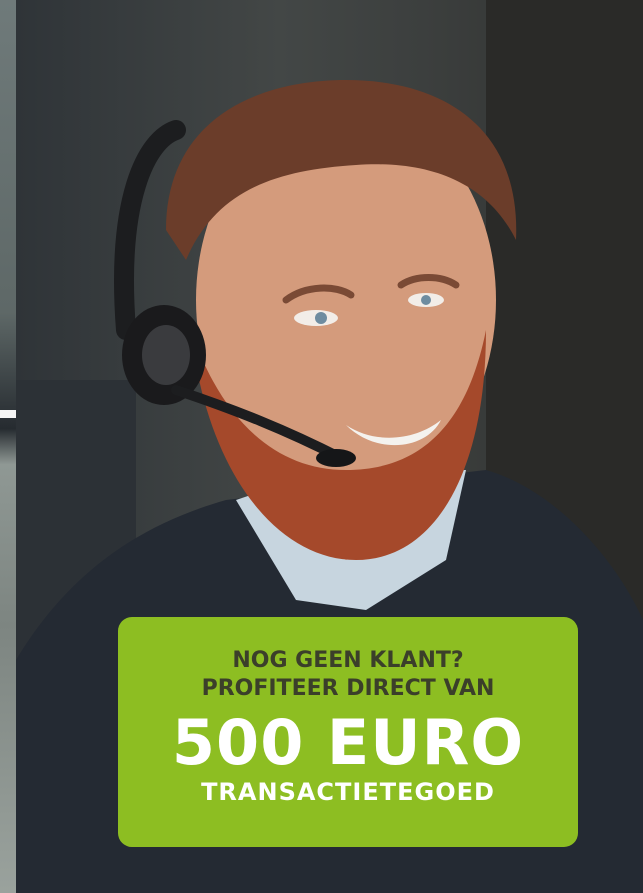 This screenshot has width=643, height=893. I want to click on promo-amount: 500 EURO, so click(348, 742).